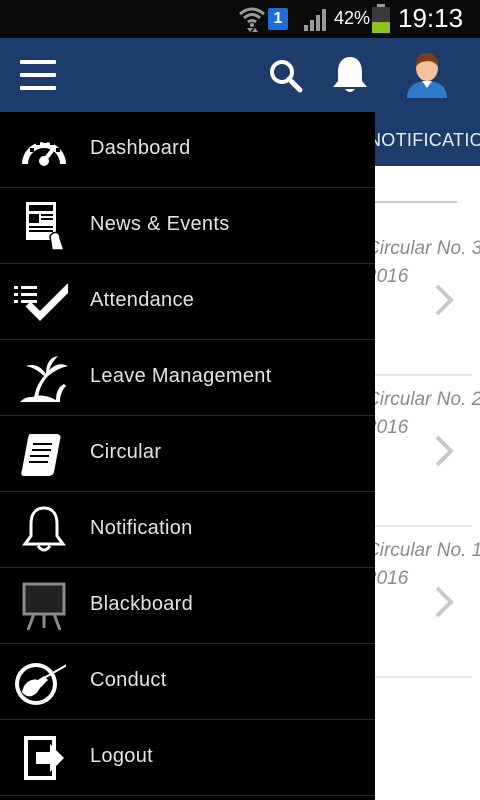  What do you see at coordinates (416, 202) in the screenshot?
I see `divider` at bounding box center [416, 202].